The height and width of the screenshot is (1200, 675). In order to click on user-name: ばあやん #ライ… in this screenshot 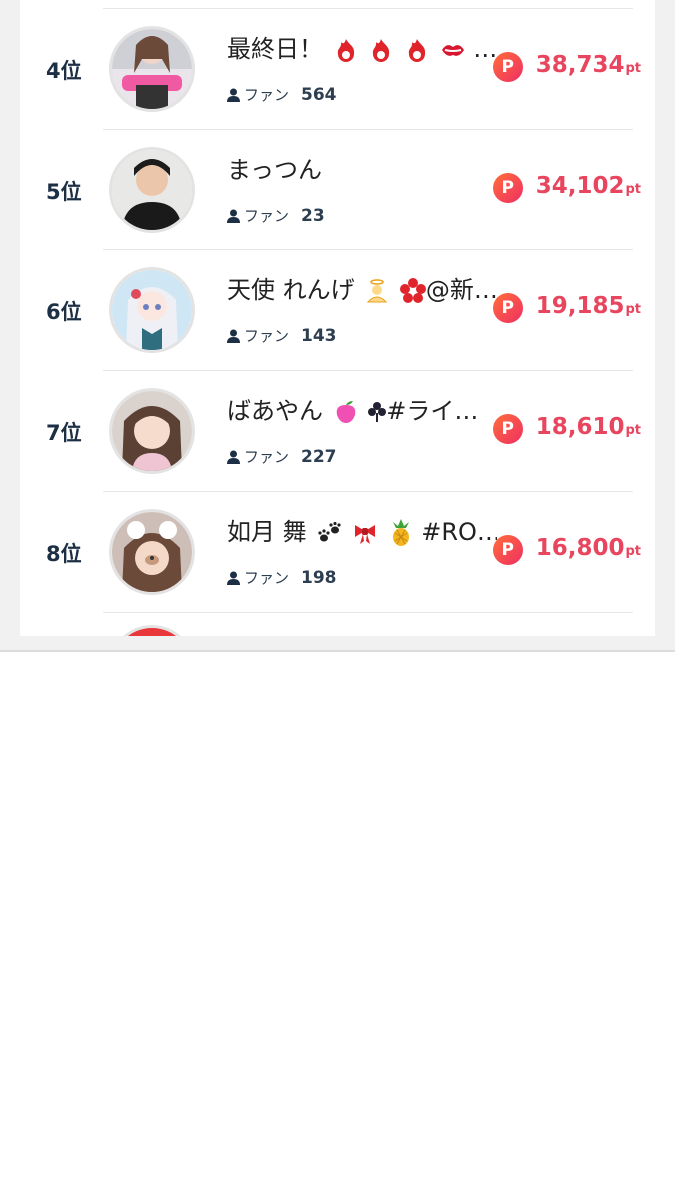, I will do `click(353, 411)`.